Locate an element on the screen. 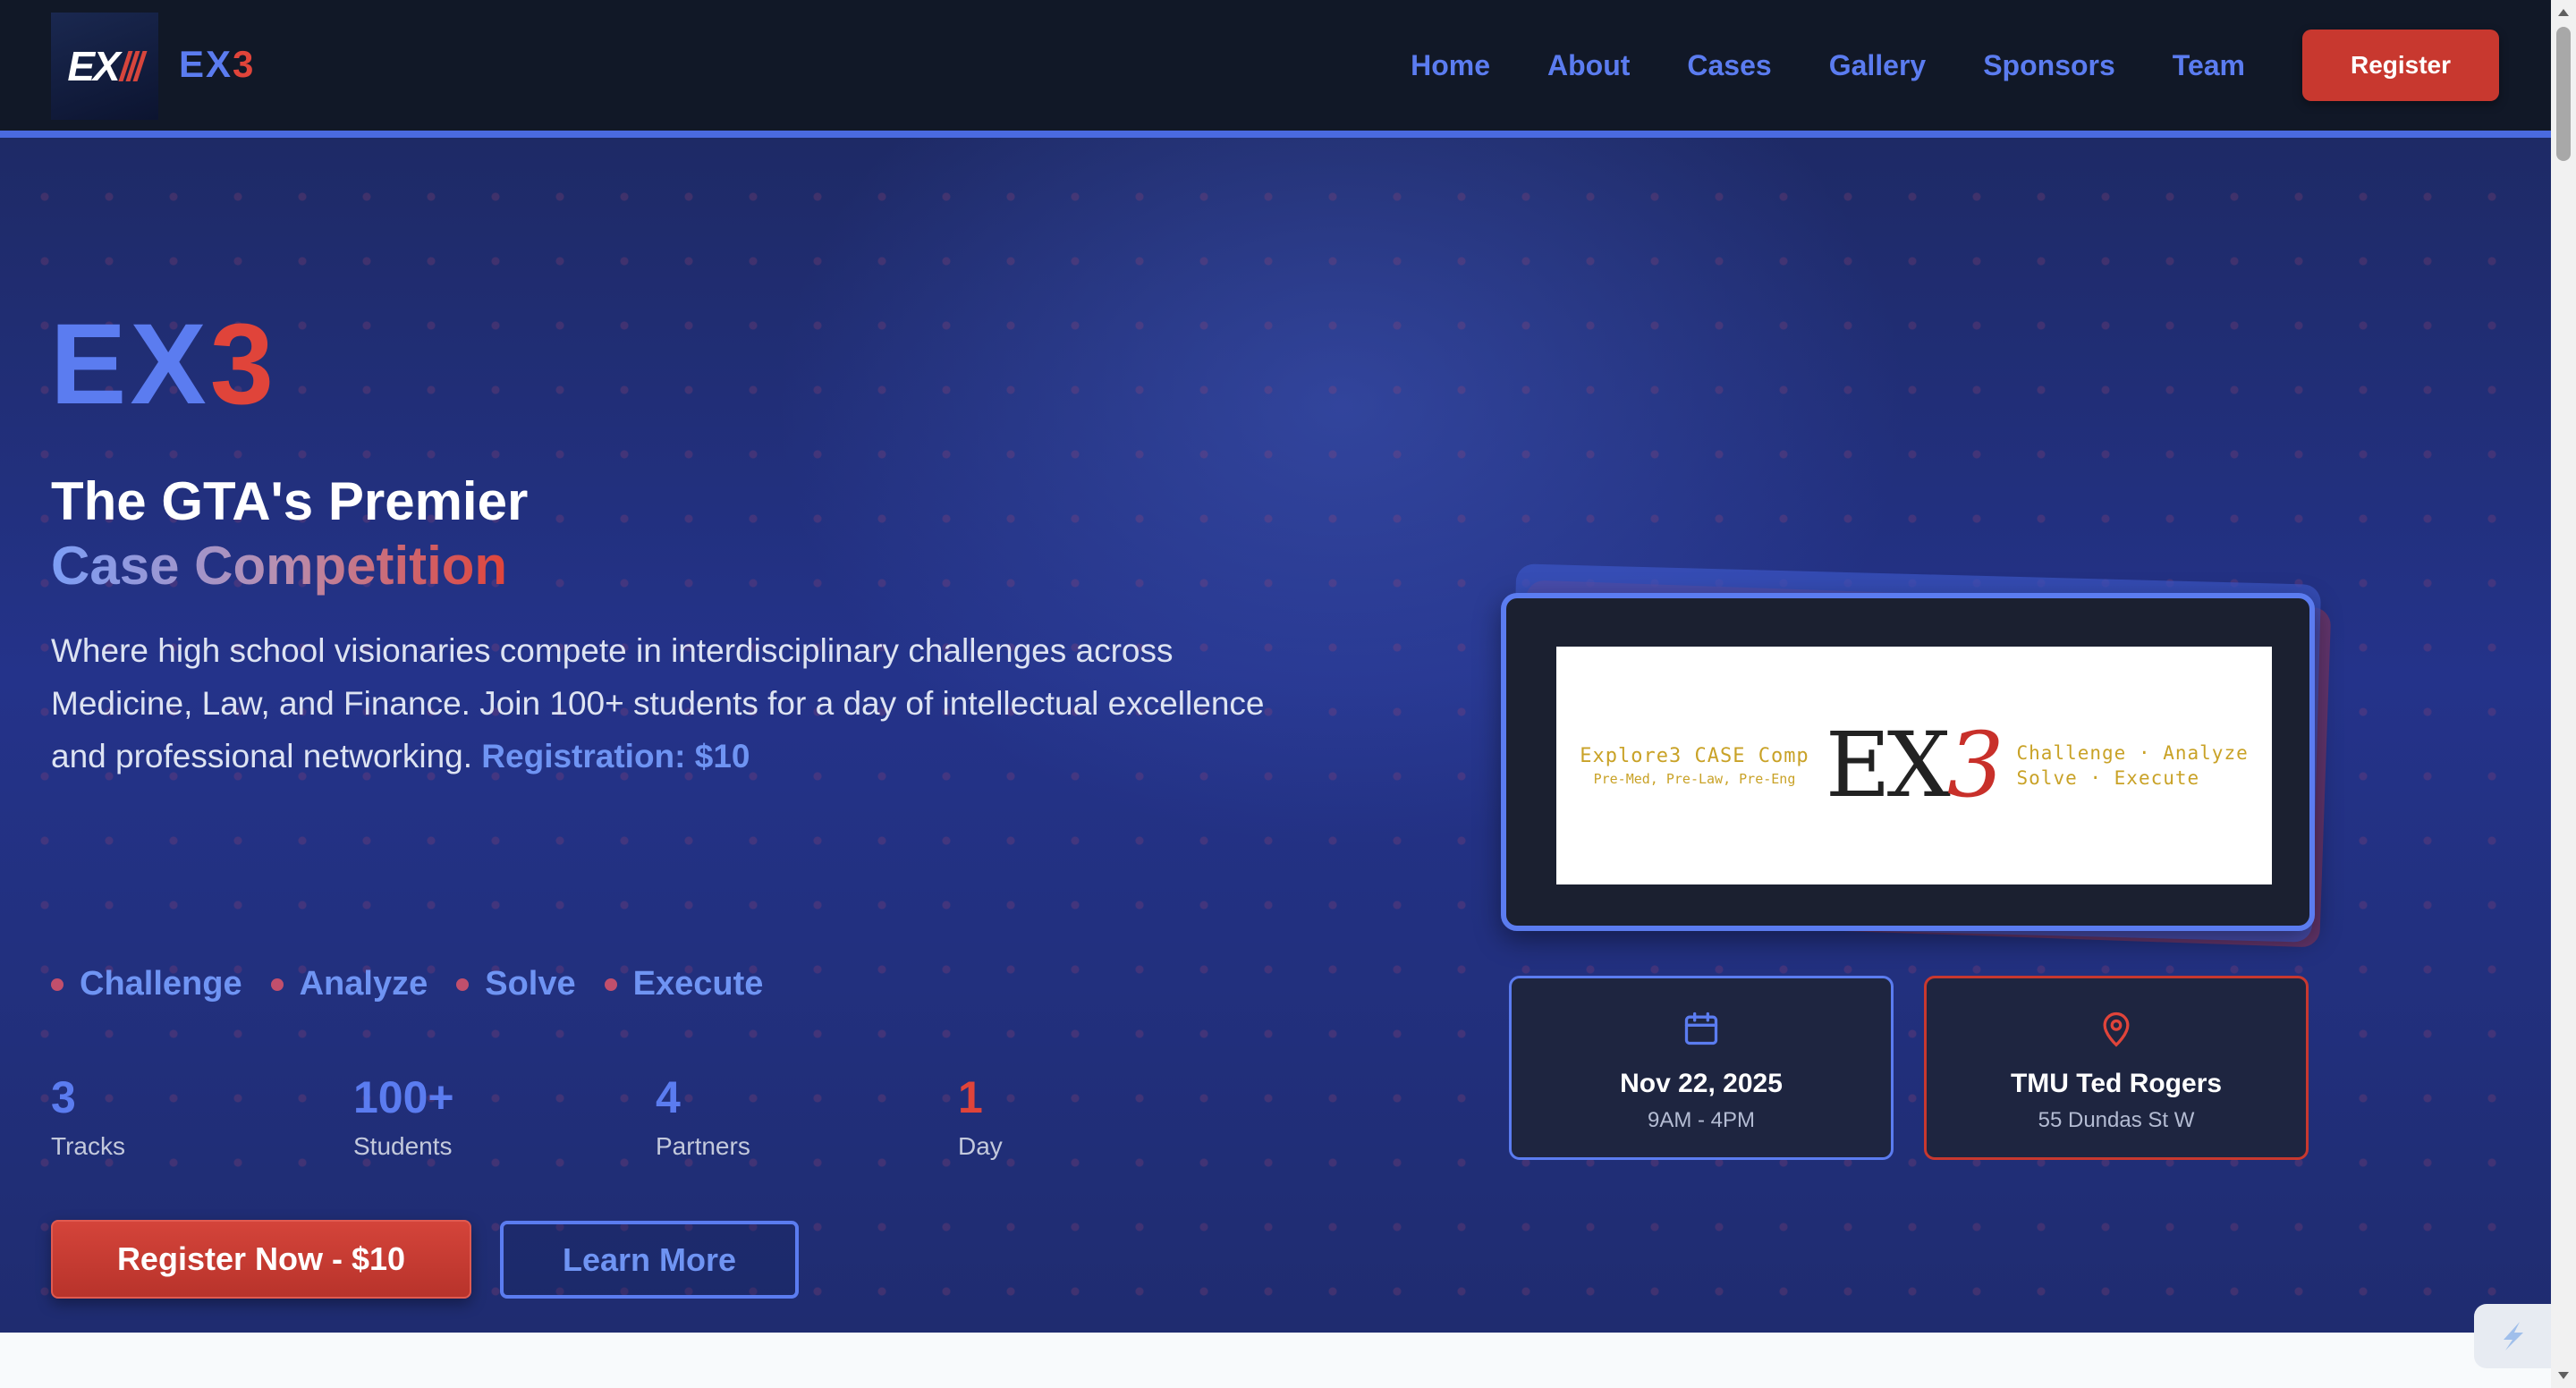 The image size is (2576, 1388). site-logo: EX is located at coordinates (104, 66).